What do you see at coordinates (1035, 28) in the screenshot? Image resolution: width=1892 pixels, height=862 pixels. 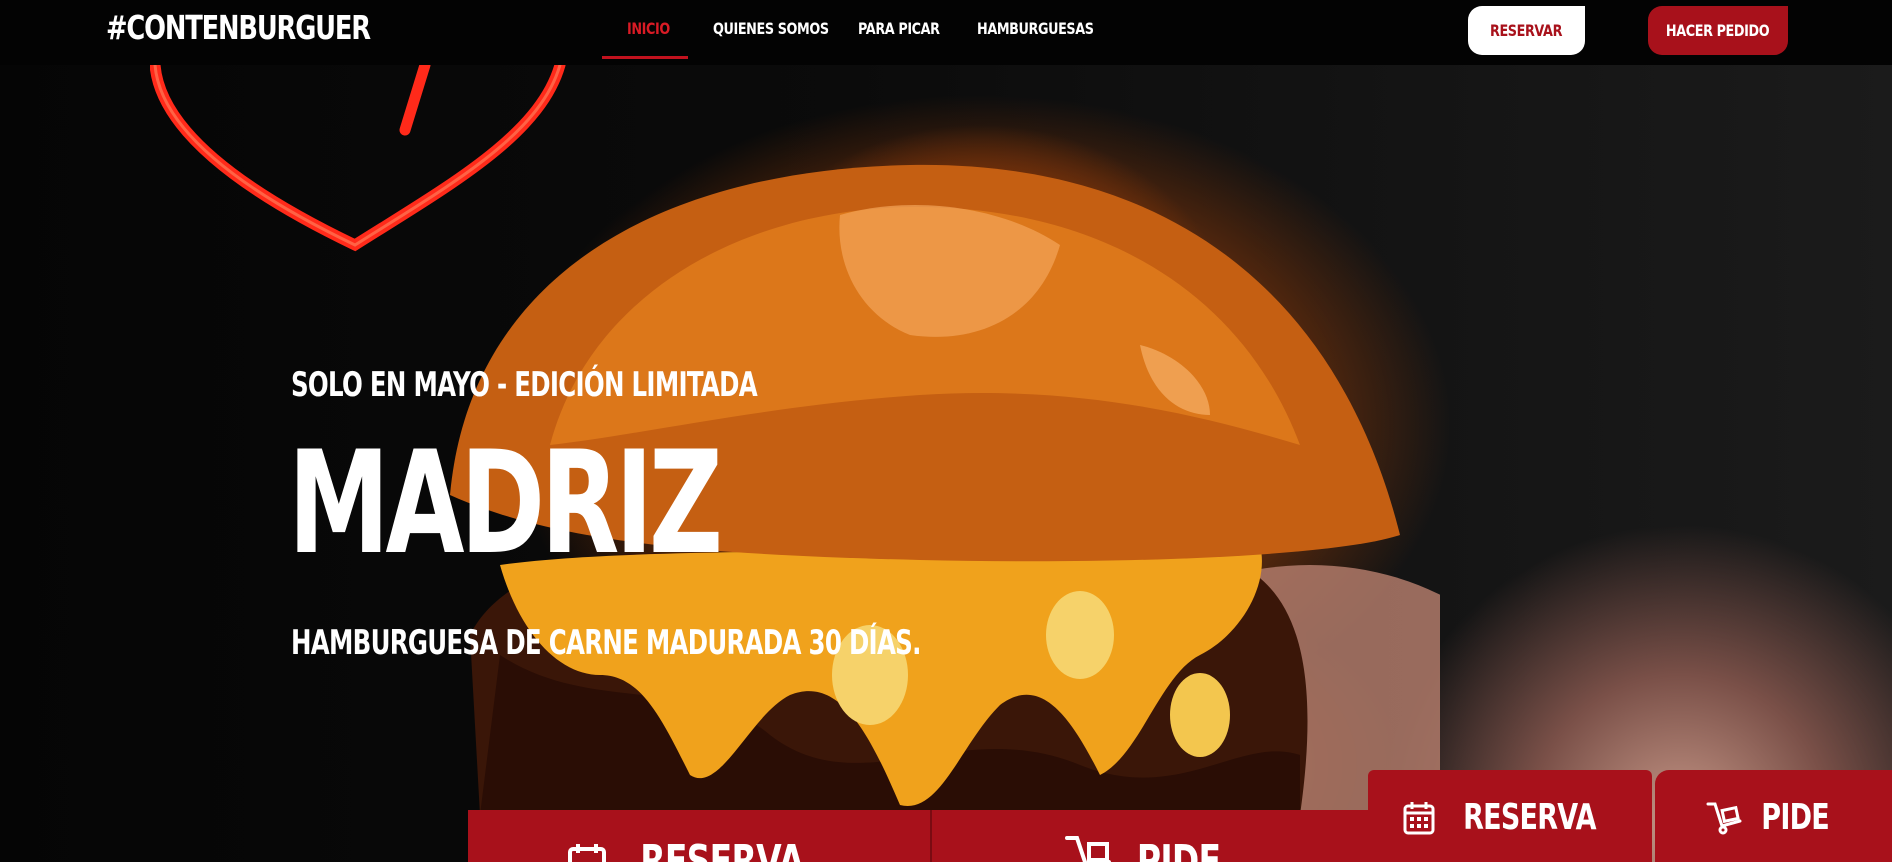 I see `nav-item-hamburguesas: HAMBURGUESAS` at bounding box center [1035, 28].